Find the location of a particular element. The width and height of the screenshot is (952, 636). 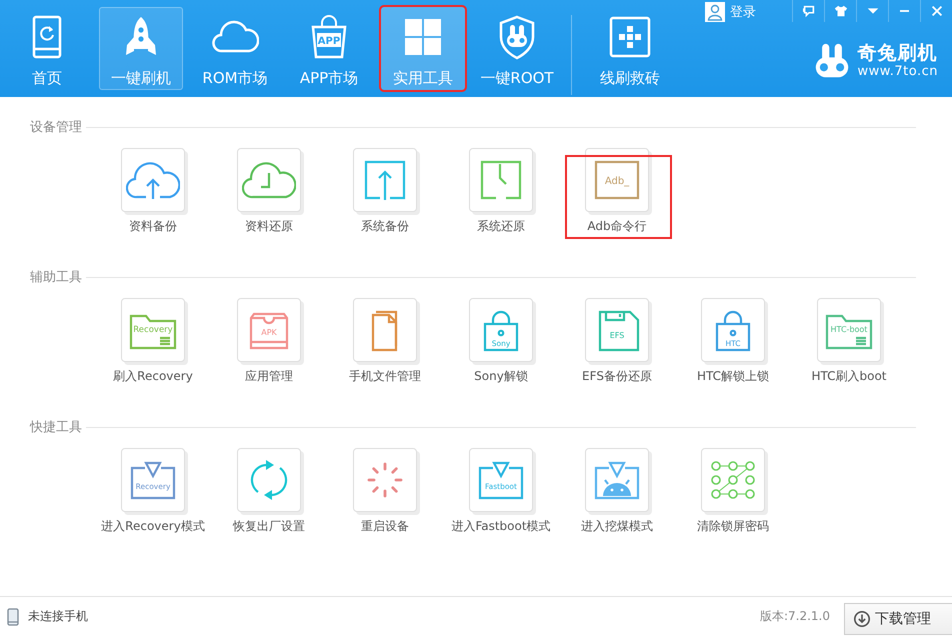

tool-button: HTC-boot is located at coordinates (849, 330).